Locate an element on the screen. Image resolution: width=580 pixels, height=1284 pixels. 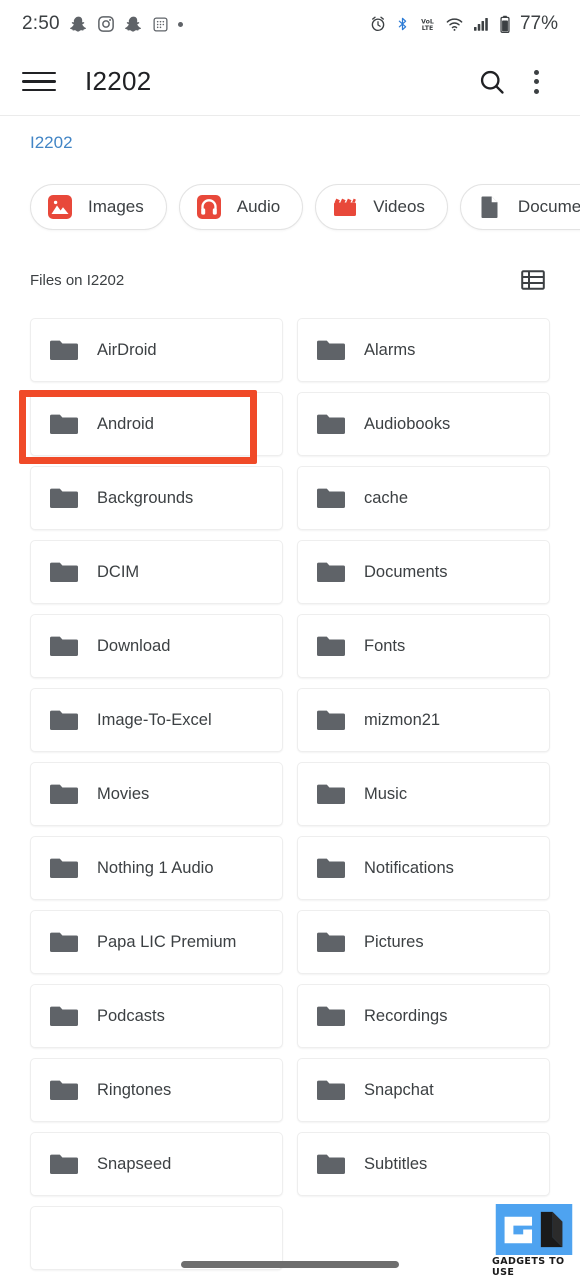
folder-name: Podcasts is located at coordinates (131, 1015).